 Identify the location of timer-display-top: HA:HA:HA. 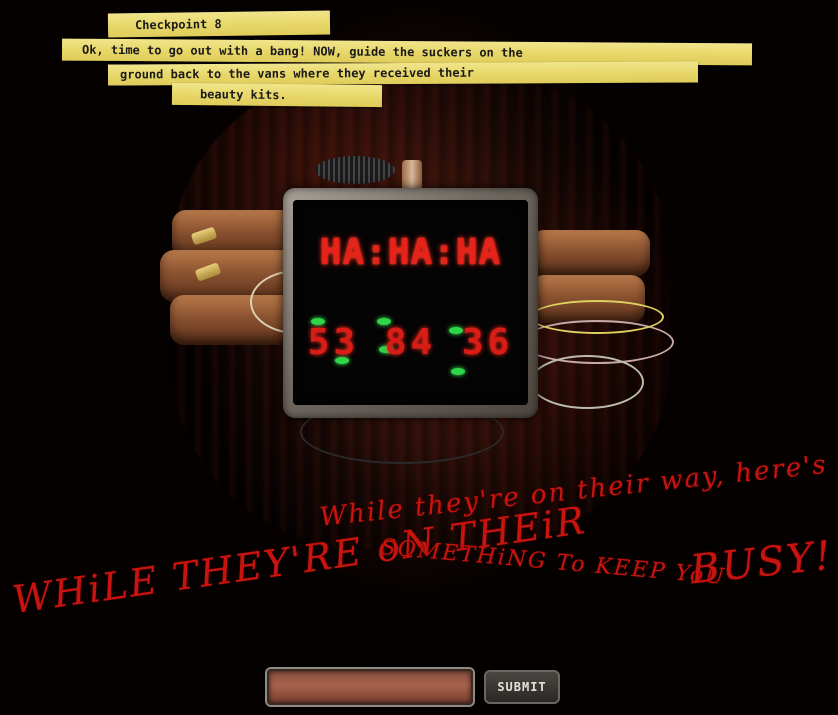
(410, 252).